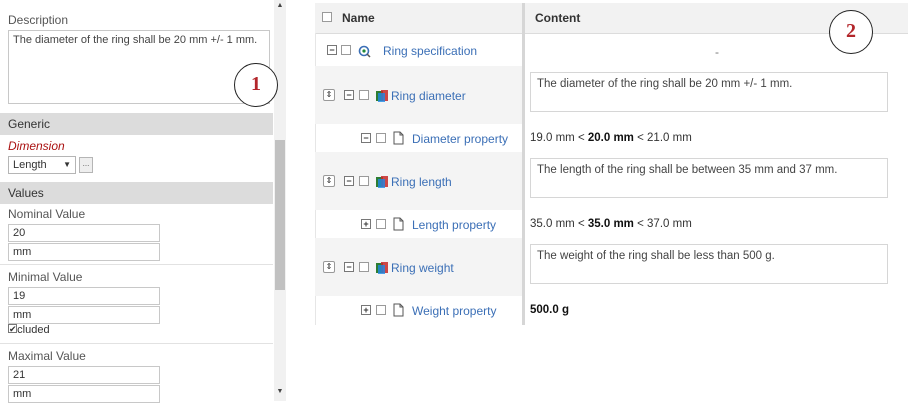 The image size is (908, 403). What do you see at coordinates (84, 296) in the screenshot?
I see `minimal-value-input: 19` at bounding box center [84, 296].